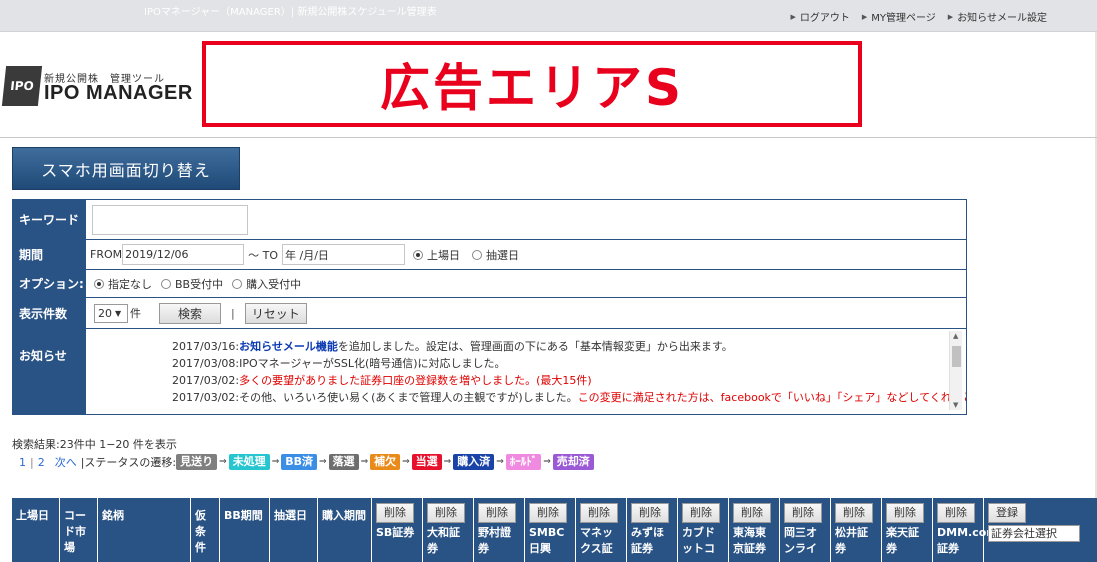 The width and height of the screenshot is (1097, 562). Describe the element at coordinates (573, 462) in the screenshot. I see `status-chip: 売却済` at that location.